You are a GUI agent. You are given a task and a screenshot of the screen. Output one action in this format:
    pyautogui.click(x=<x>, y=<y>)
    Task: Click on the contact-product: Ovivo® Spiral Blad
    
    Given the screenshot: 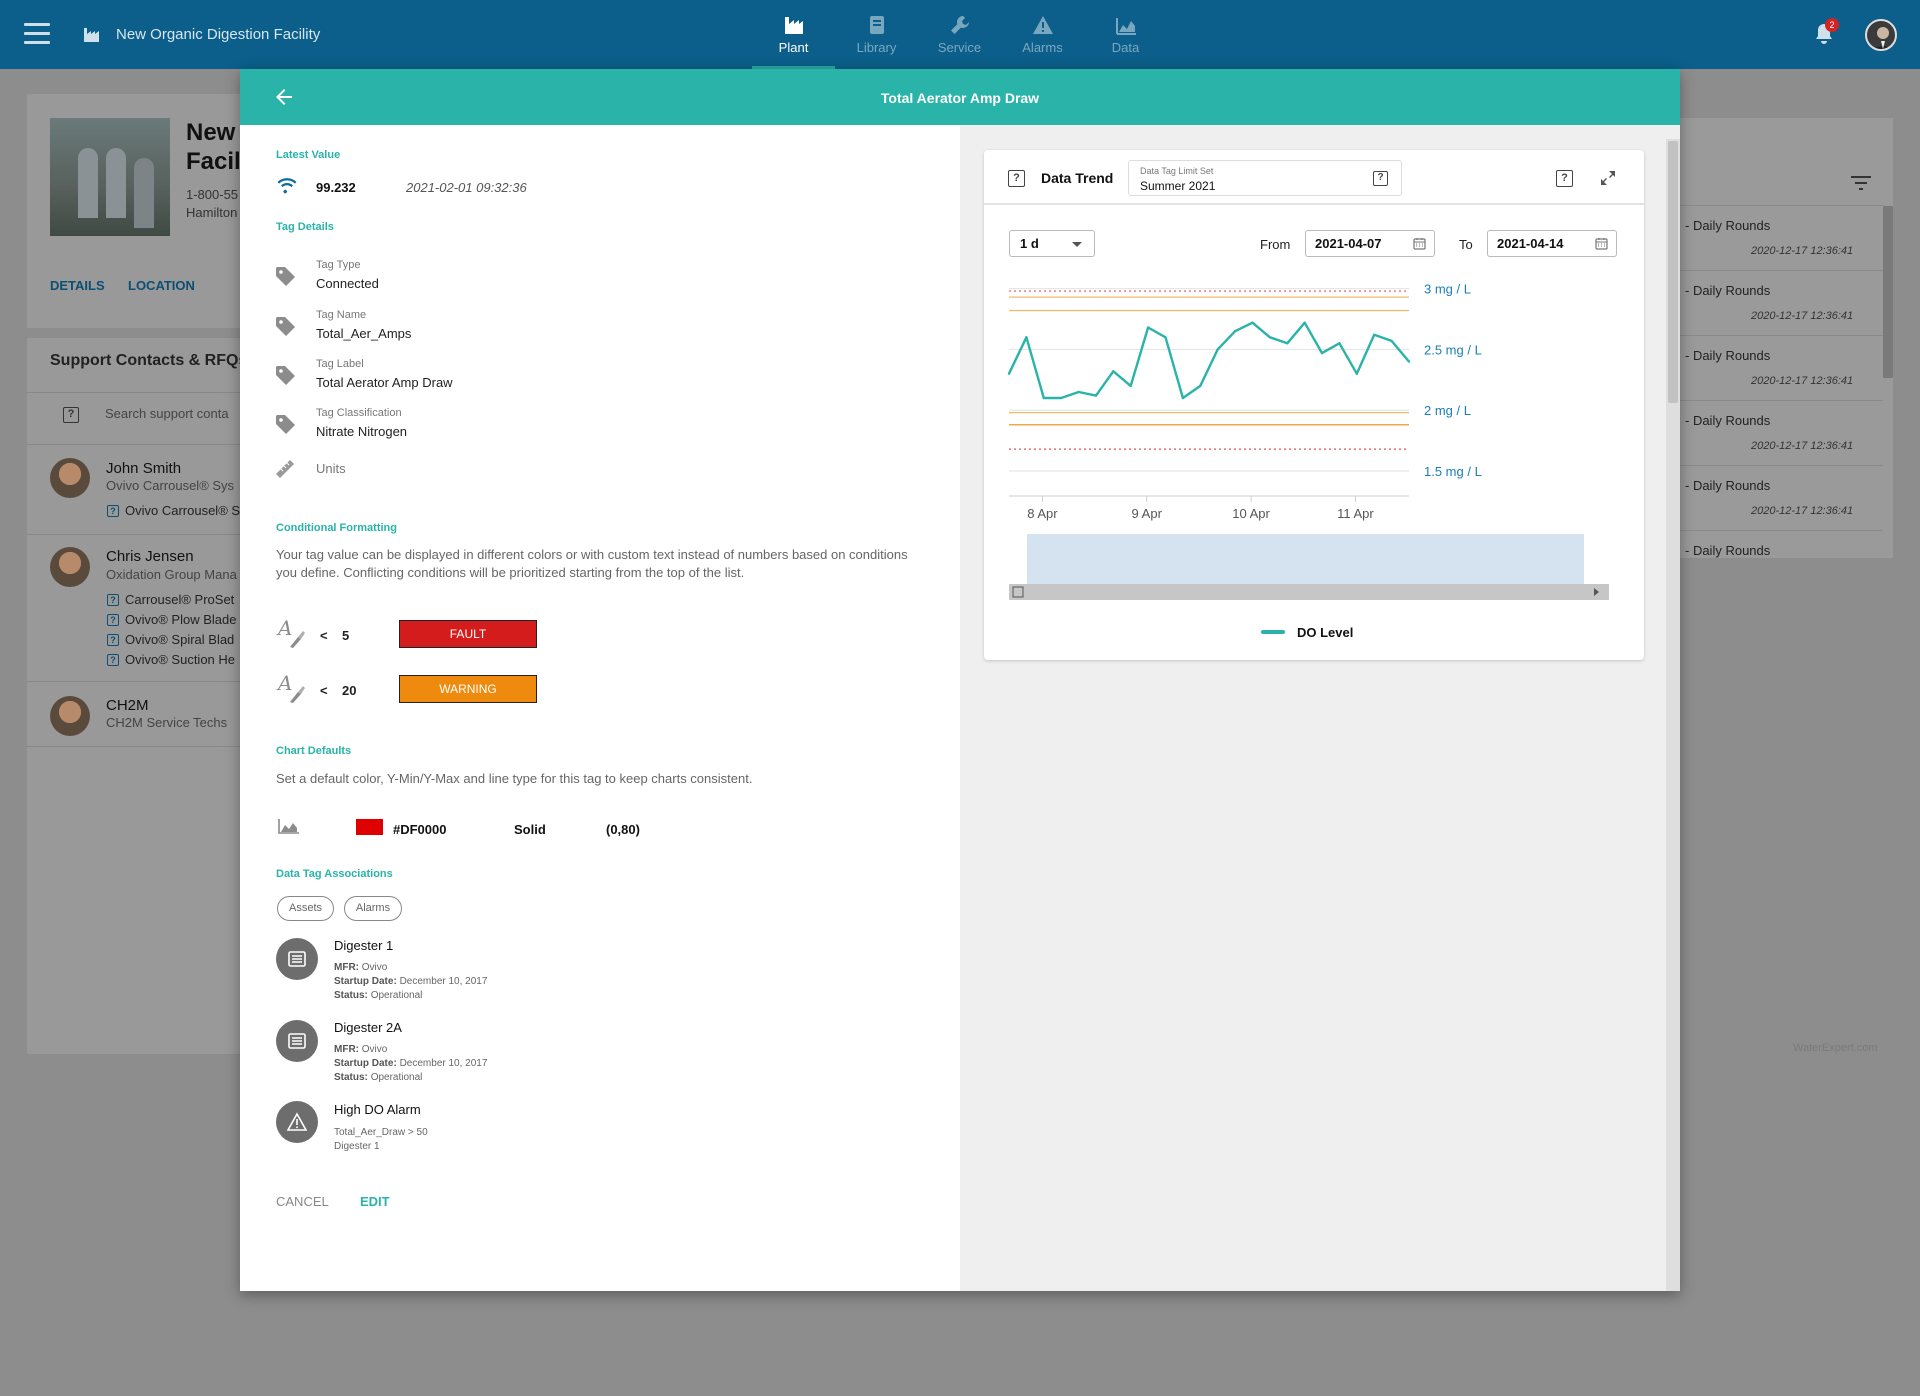 What is the action you would take?
    pyautogui.click(x=185, y=639)
    